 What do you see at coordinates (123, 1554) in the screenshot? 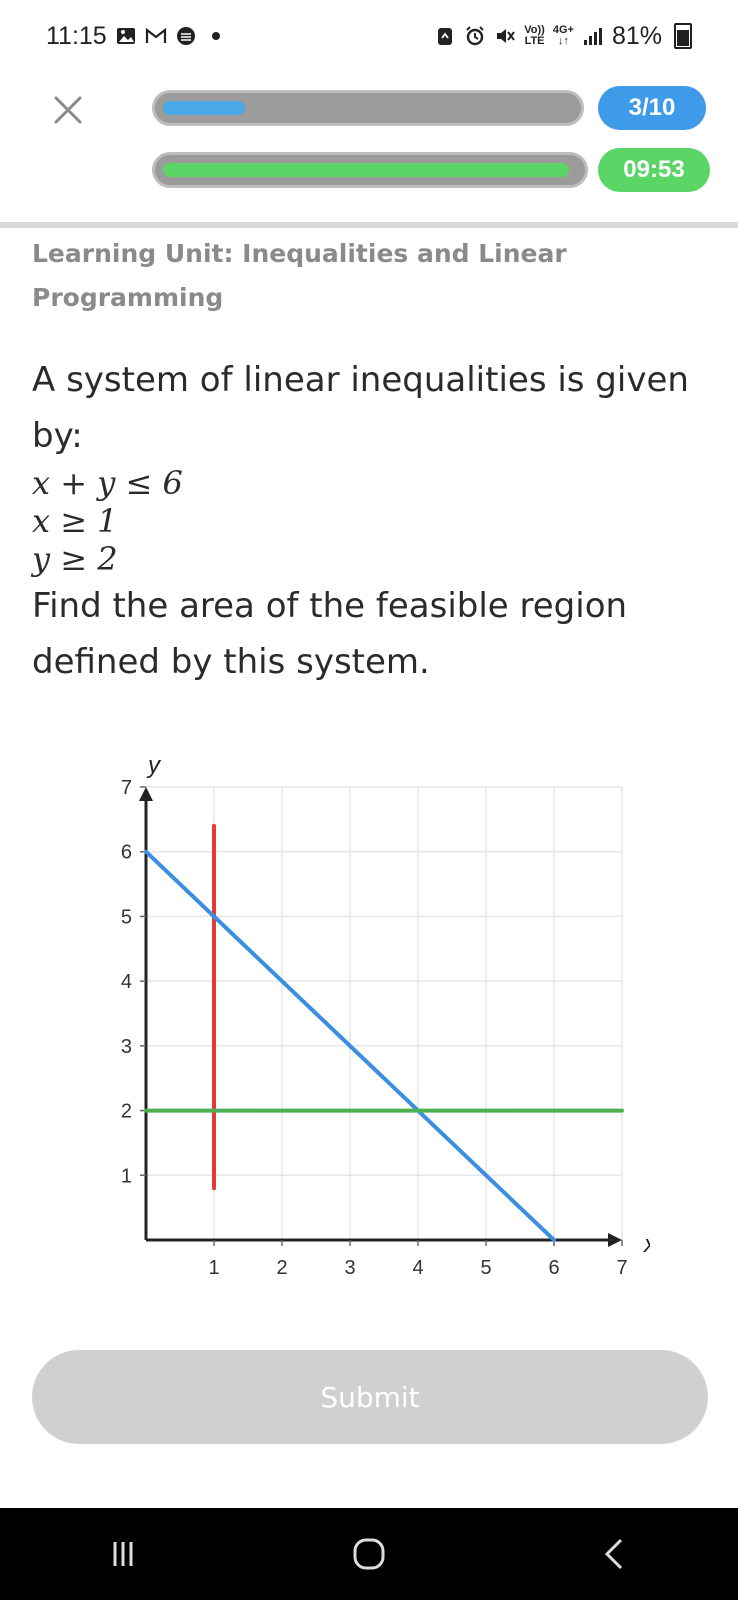
I see `recent-apps-icon` at bounding box center [123, 1554].